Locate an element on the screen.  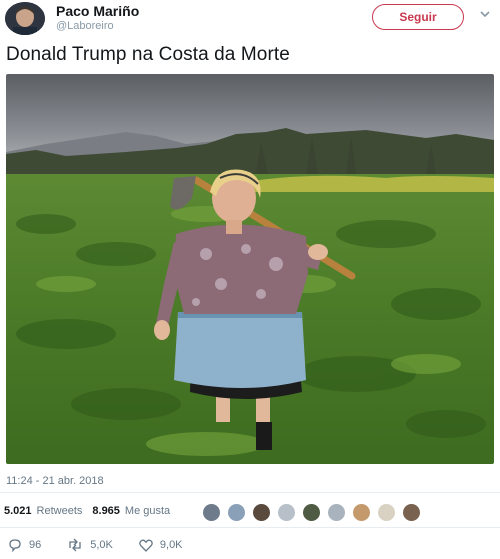
display-name: Paco Mariño is located at coordinates (97, 11).